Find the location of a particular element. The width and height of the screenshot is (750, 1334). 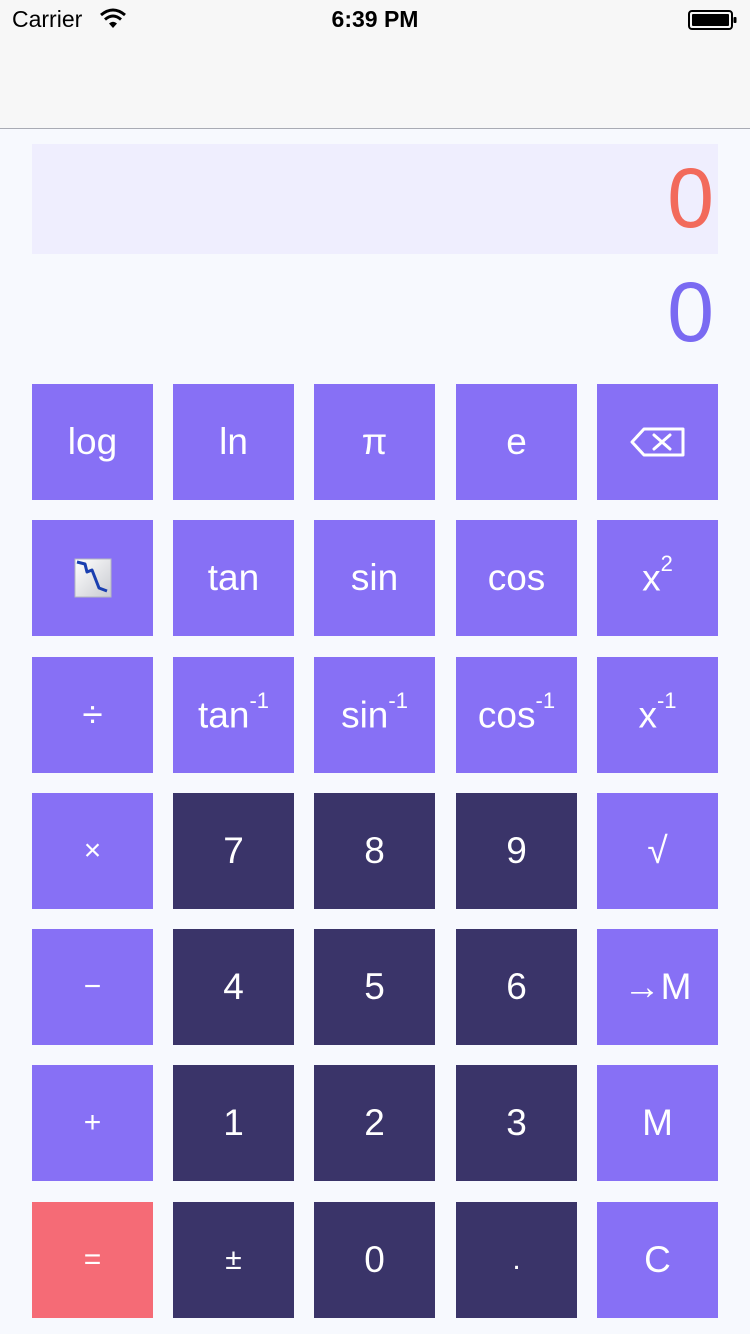

digit-3-button: 3 is located at coordinates (516, 1123).